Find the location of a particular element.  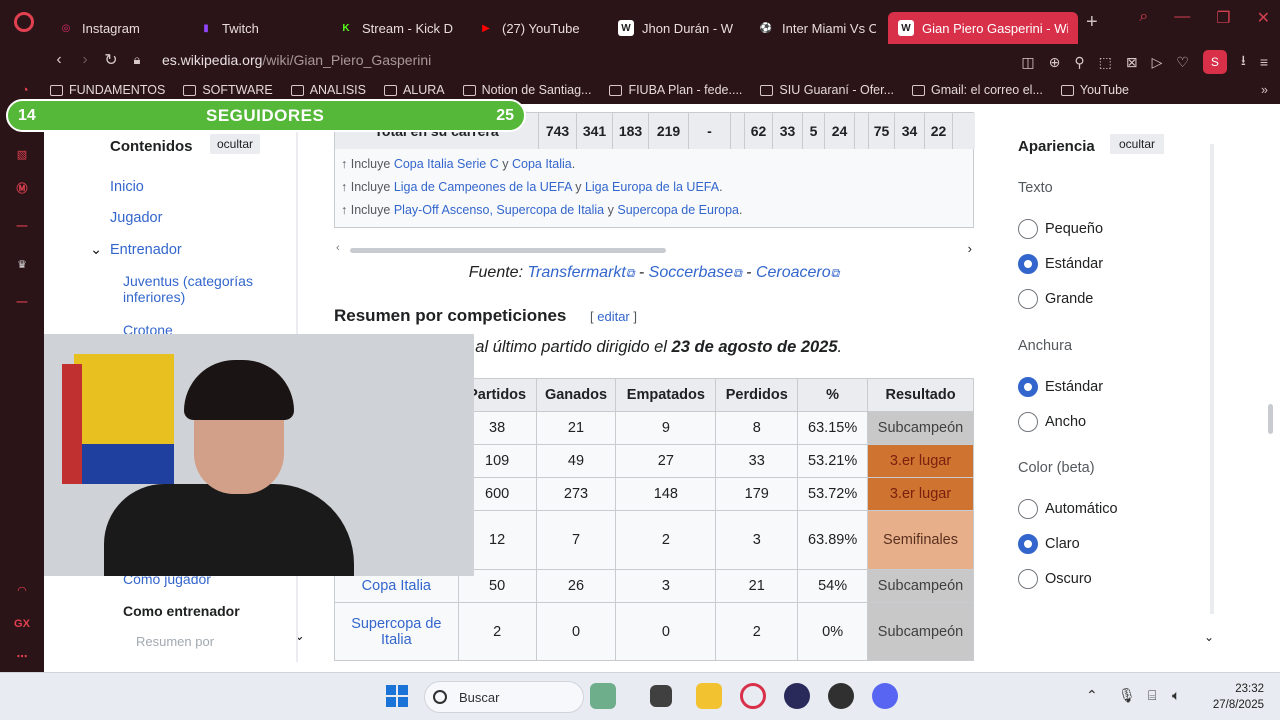

bookmark-2: ANALISIS is located at coordinates (328, 90).